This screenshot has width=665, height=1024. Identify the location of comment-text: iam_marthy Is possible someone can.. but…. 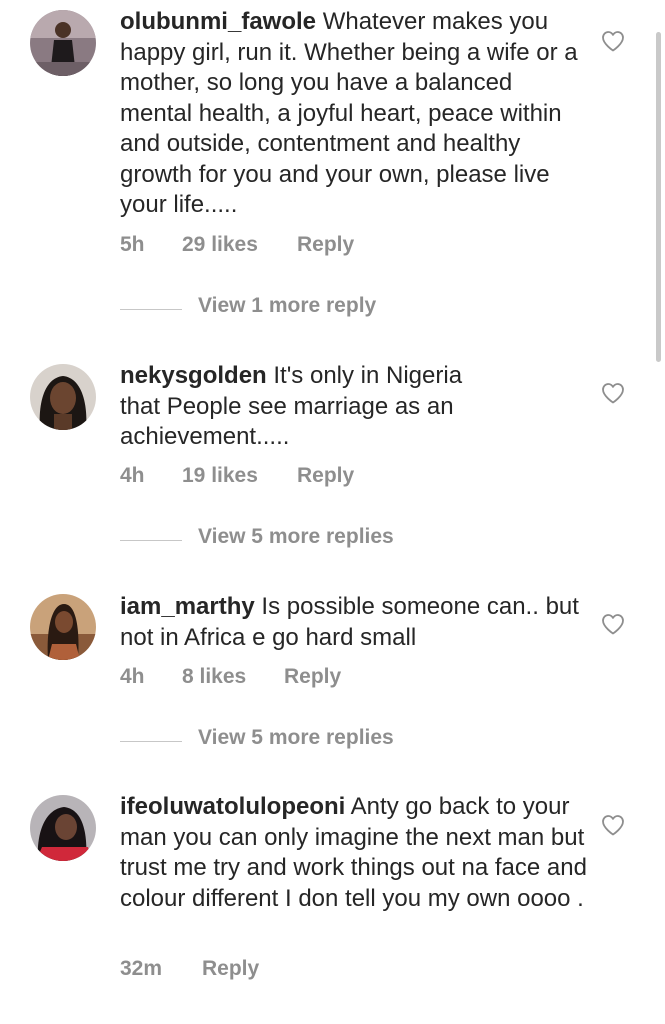
(355, 622).